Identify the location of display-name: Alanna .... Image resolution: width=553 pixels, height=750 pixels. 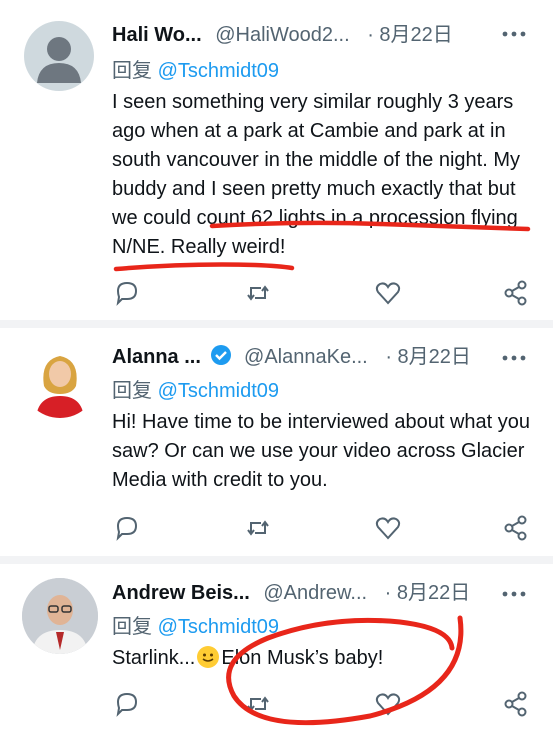
(156, 357).